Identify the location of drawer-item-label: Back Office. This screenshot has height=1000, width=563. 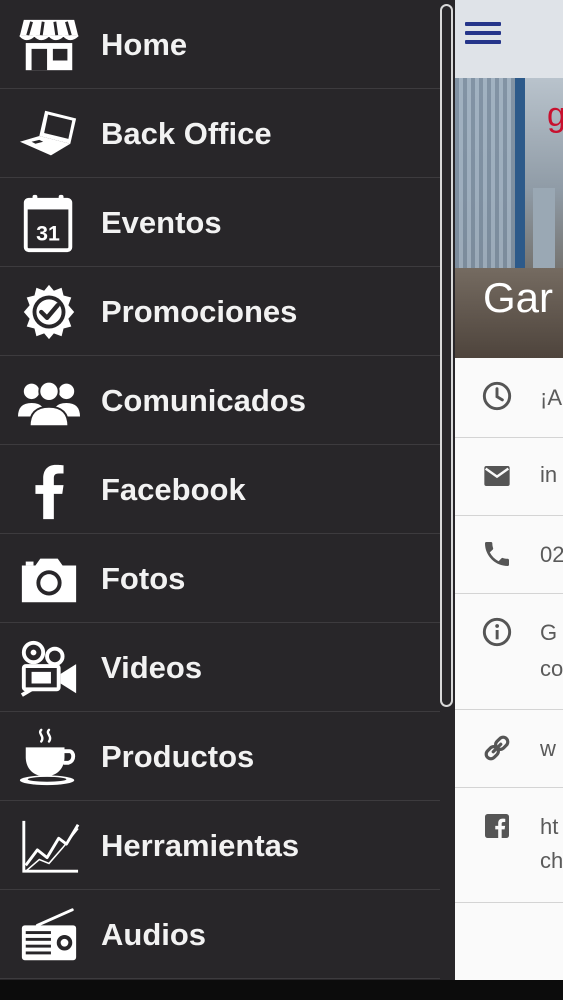
(186, 133).